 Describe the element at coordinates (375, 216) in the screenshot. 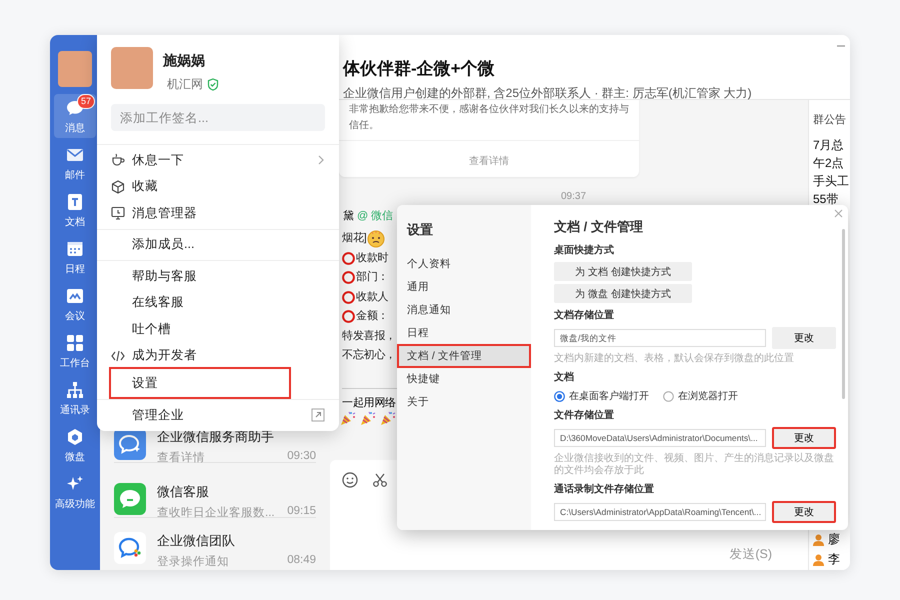

I see `sender-source: @ 微信` at that location.